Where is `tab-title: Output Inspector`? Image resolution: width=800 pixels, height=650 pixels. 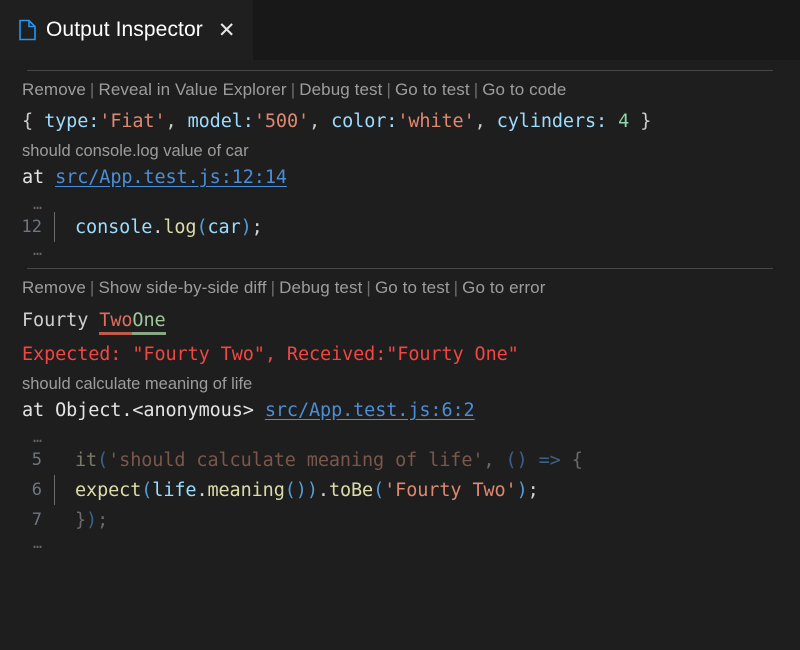
tab-title: Output Inspector is located at coordinates (124, 29).